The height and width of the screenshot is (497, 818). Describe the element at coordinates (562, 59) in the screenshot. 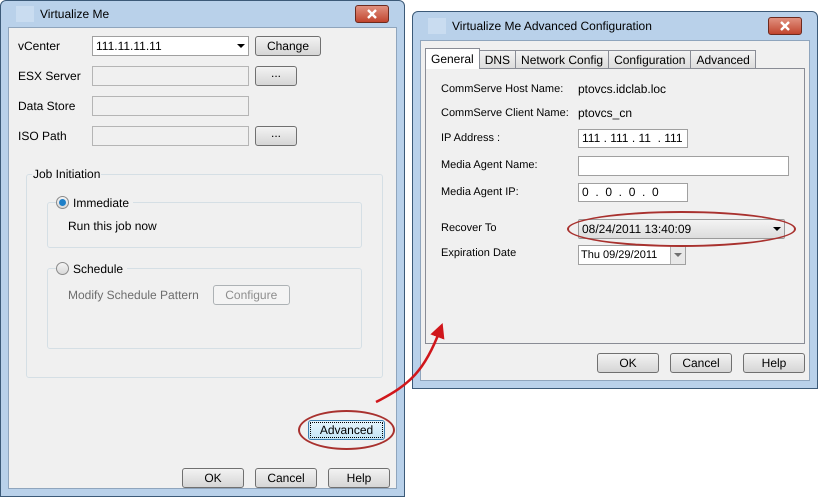

I see `tab: Network Config` at that location.